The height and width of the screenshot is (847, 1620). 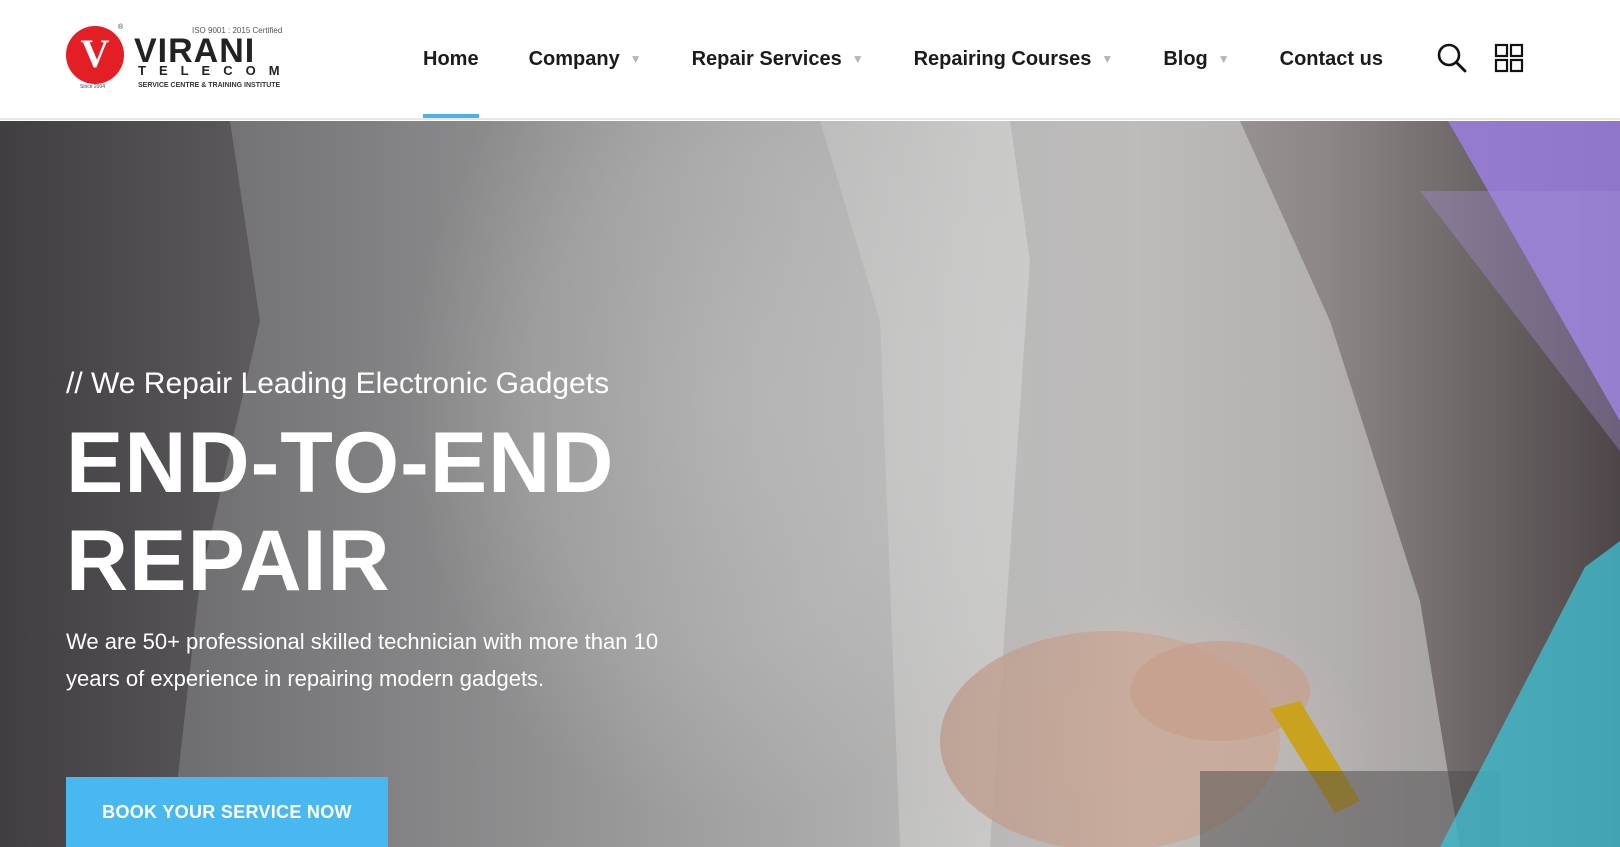 What do you see at coordinates (766, 58) in the screenshot?
I see `nav-label: Repair Services` at bounding box center [766, 58].